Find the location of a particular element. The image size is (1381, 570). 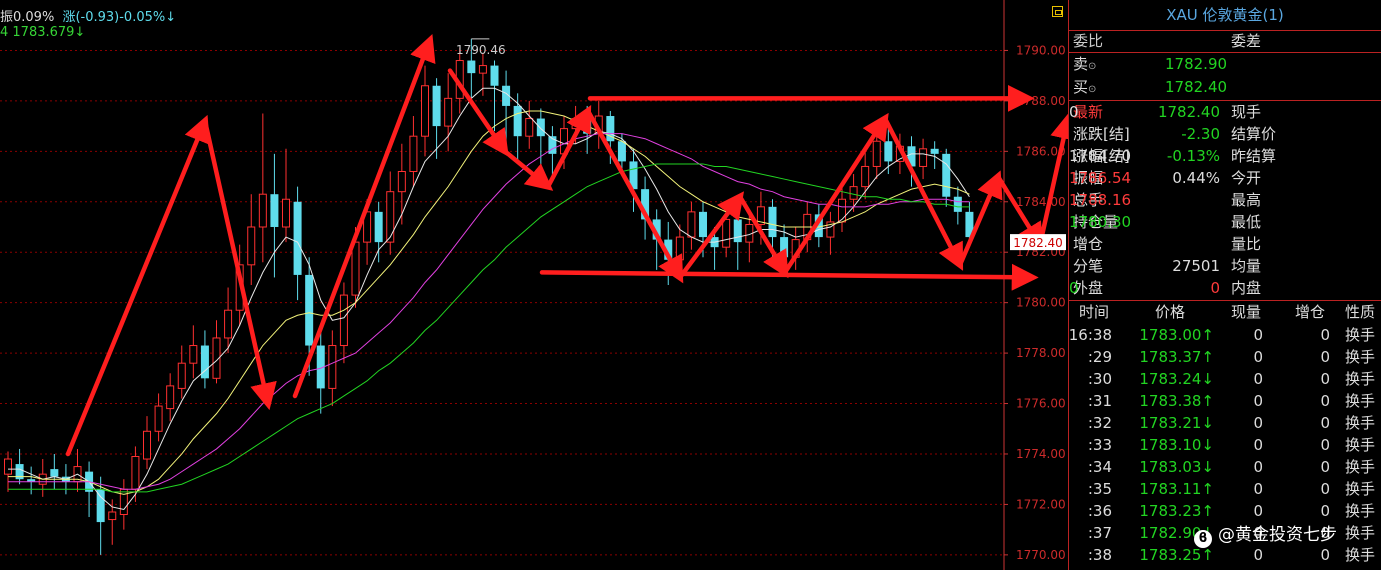

trade-price: 1783.00↑ is located at coordinates (1176, 335).